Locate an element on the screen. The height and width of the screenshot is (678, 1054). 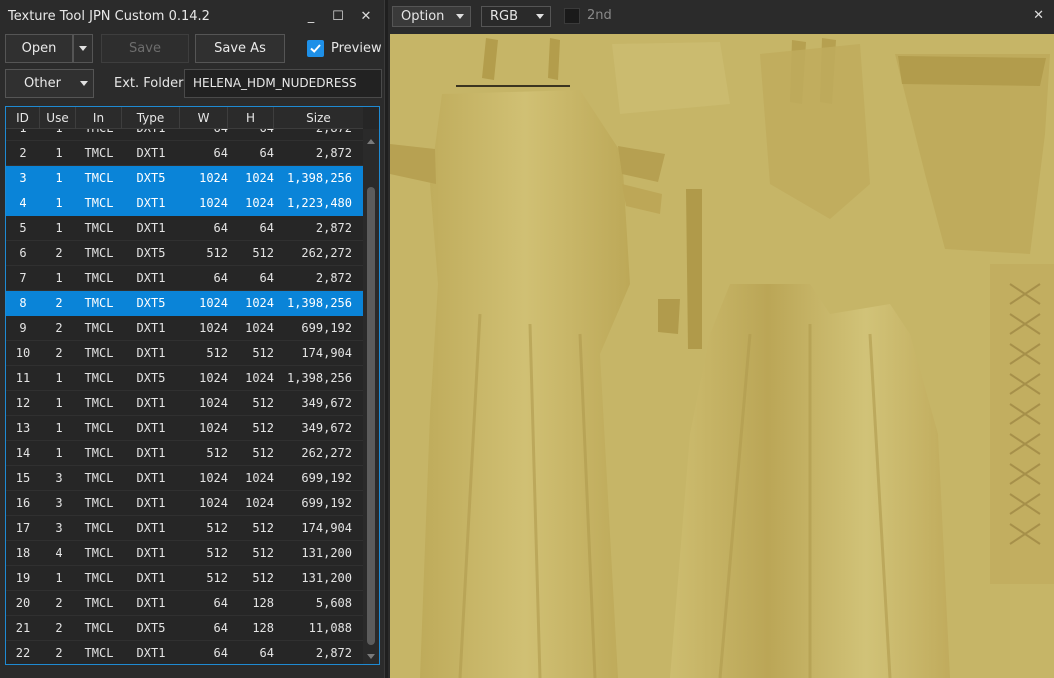
scrollbar-thumb is located at coordinates (371, 416).